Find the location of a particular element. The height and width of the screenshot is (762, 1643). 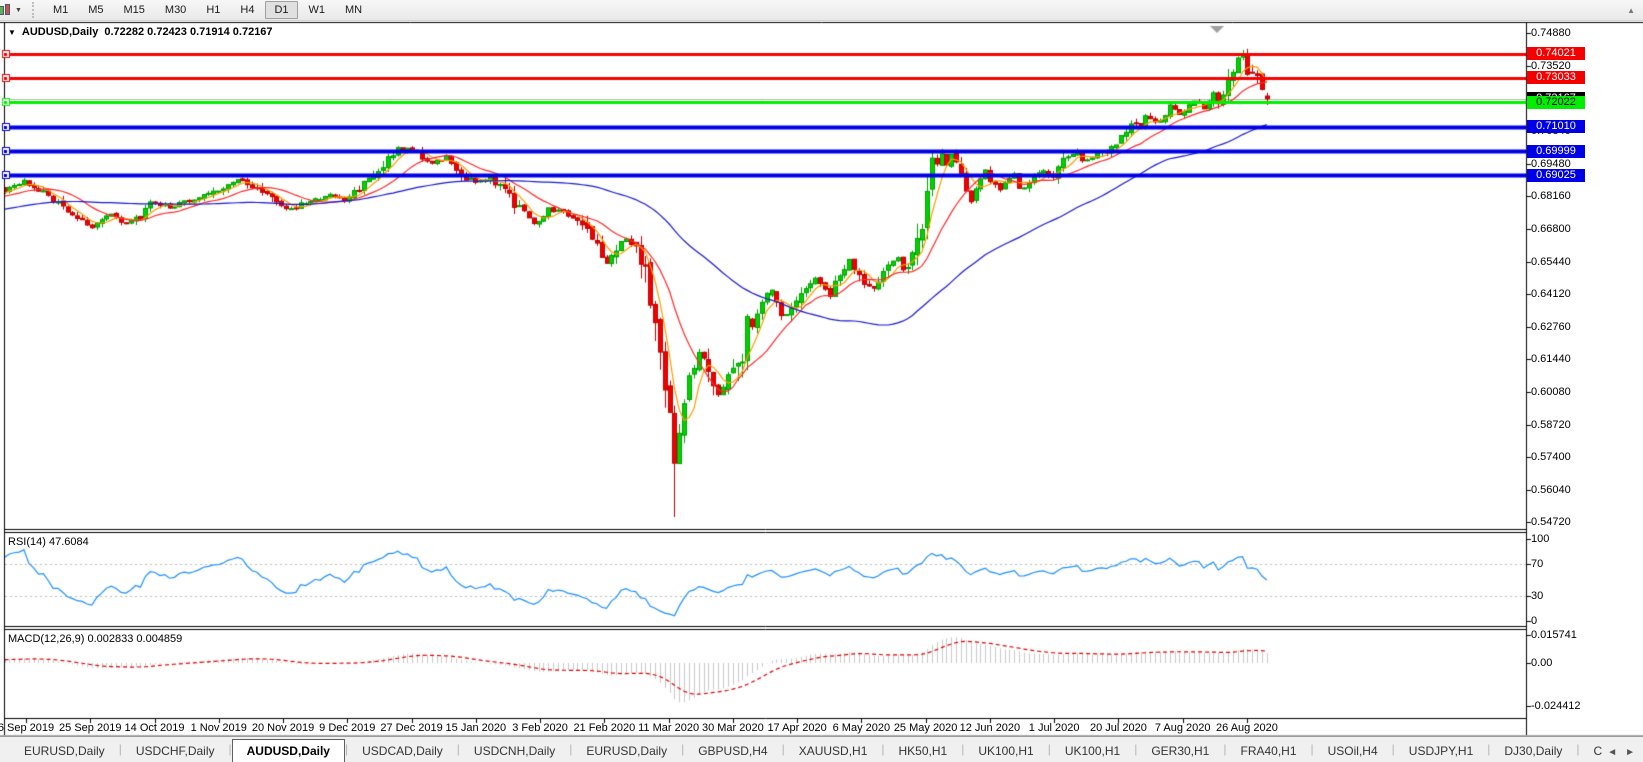

tab-fra40-h1: FRA40,H1 is located at coordinates (1268, 751).